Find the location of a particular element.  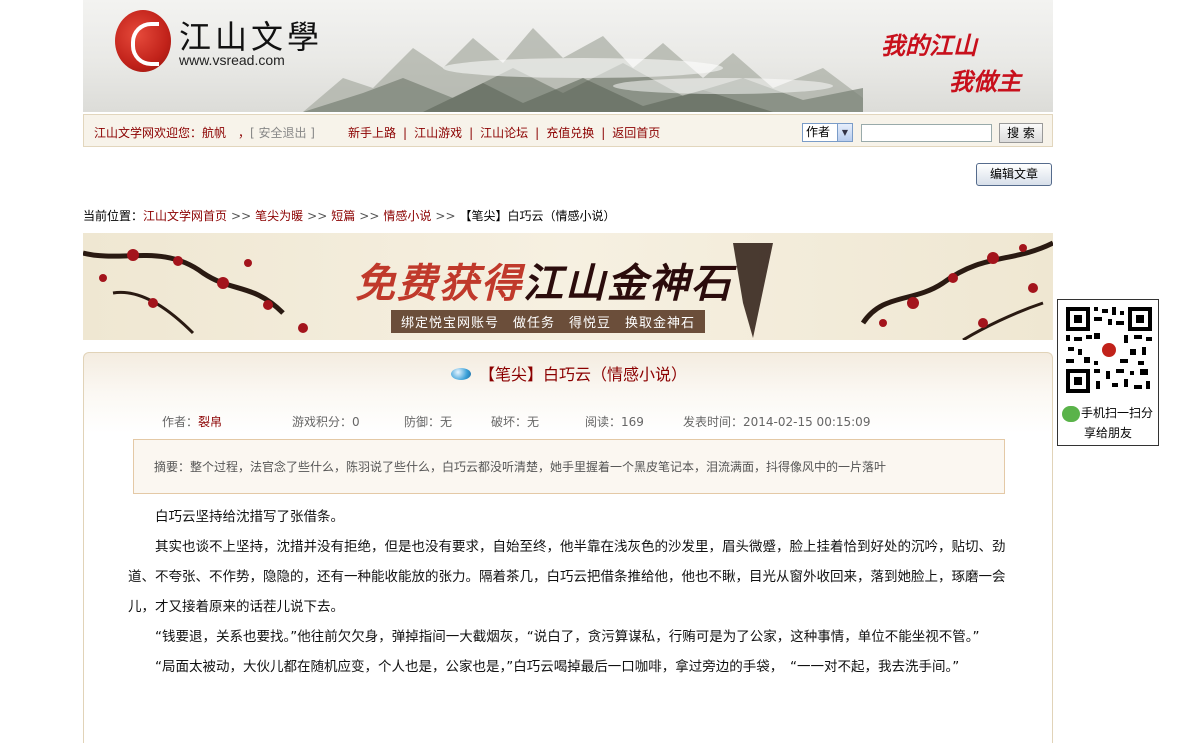

wechat-icon is located at coordinates (1071, 413).